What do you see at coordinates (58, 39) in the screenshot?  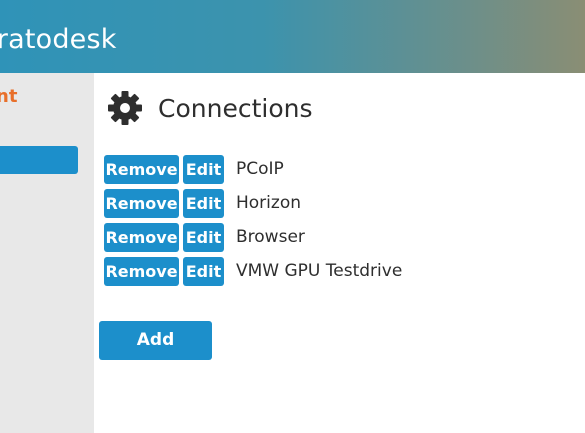 I see `brand-logo-text: tratodesk` at bounding box center [58, 39].